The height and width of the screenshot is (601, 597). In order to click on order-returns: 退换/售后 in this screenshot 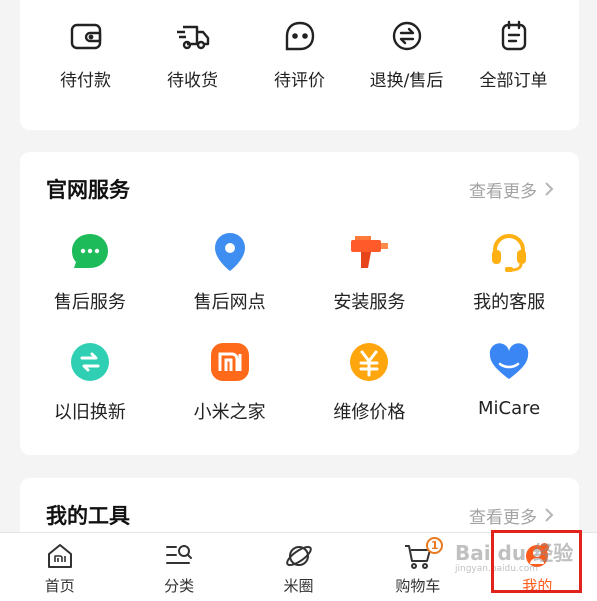, I will do `click(407, 54)`.